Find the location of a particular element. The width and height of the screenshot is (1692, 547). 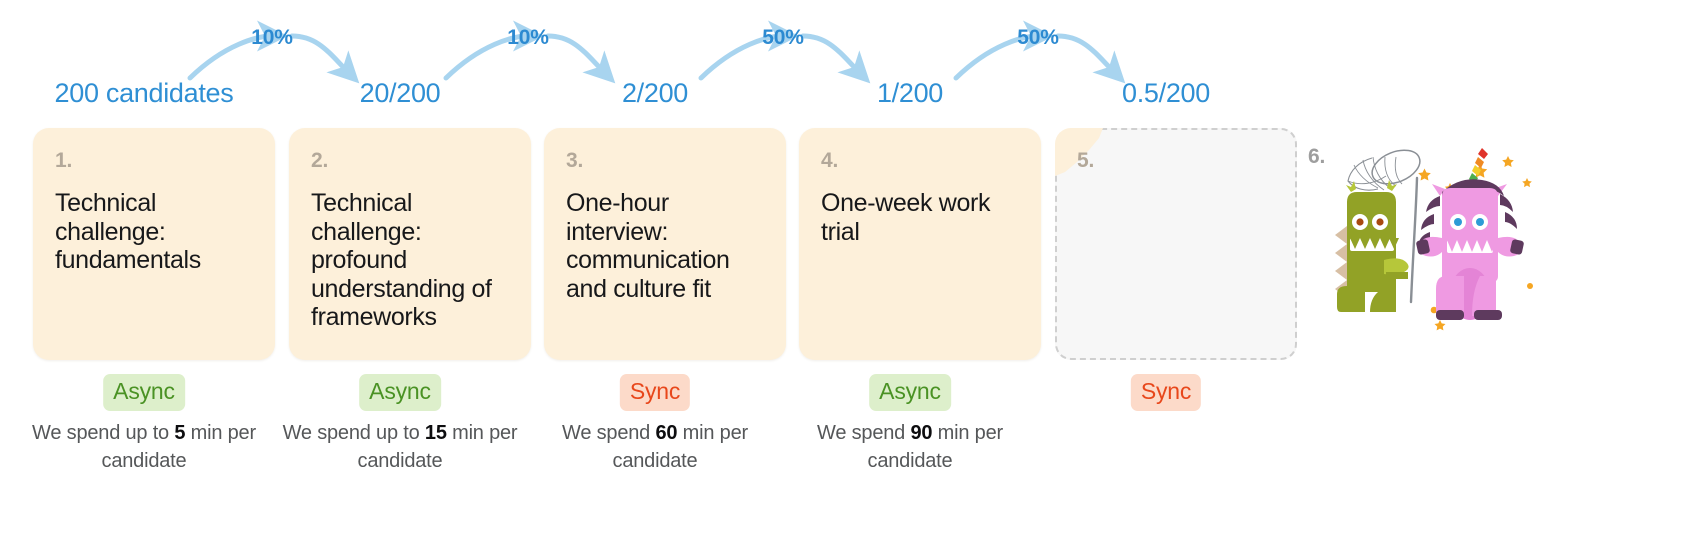

status-badge-step-4: Async is located at coordinates (910, 392).